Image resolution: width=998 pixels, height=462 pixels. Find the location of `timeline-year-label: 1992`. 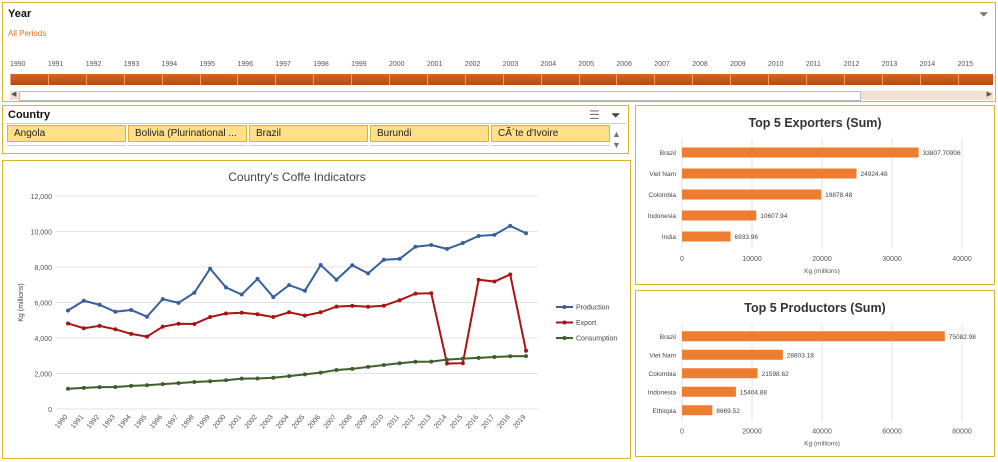

timeline-year-label: 1992 is located at coordinates (94, 64).